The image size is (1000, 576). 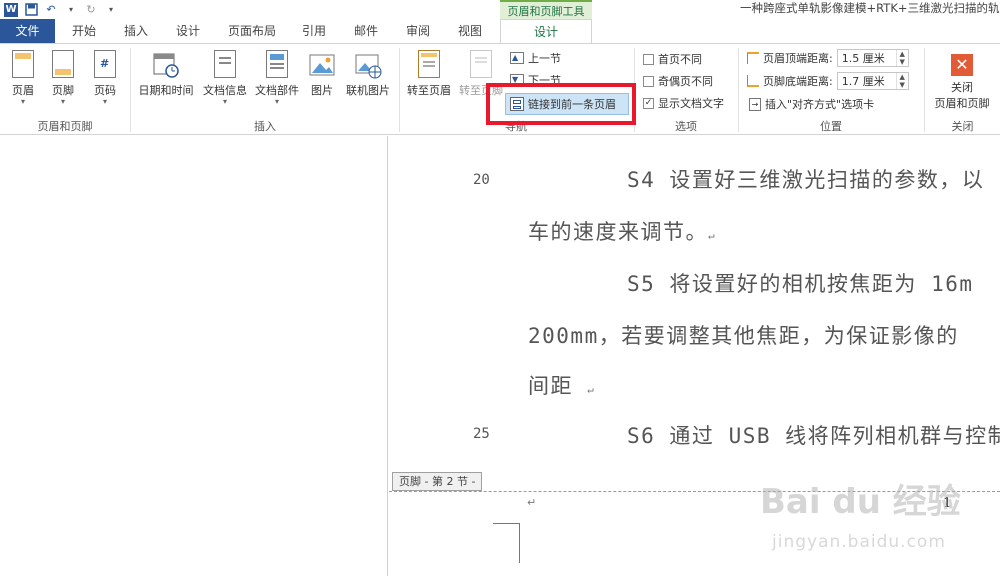 I want to click on paragraph-line: S6 通过 USB 线将阵列相机群与控制, so click(x=813, y=436).